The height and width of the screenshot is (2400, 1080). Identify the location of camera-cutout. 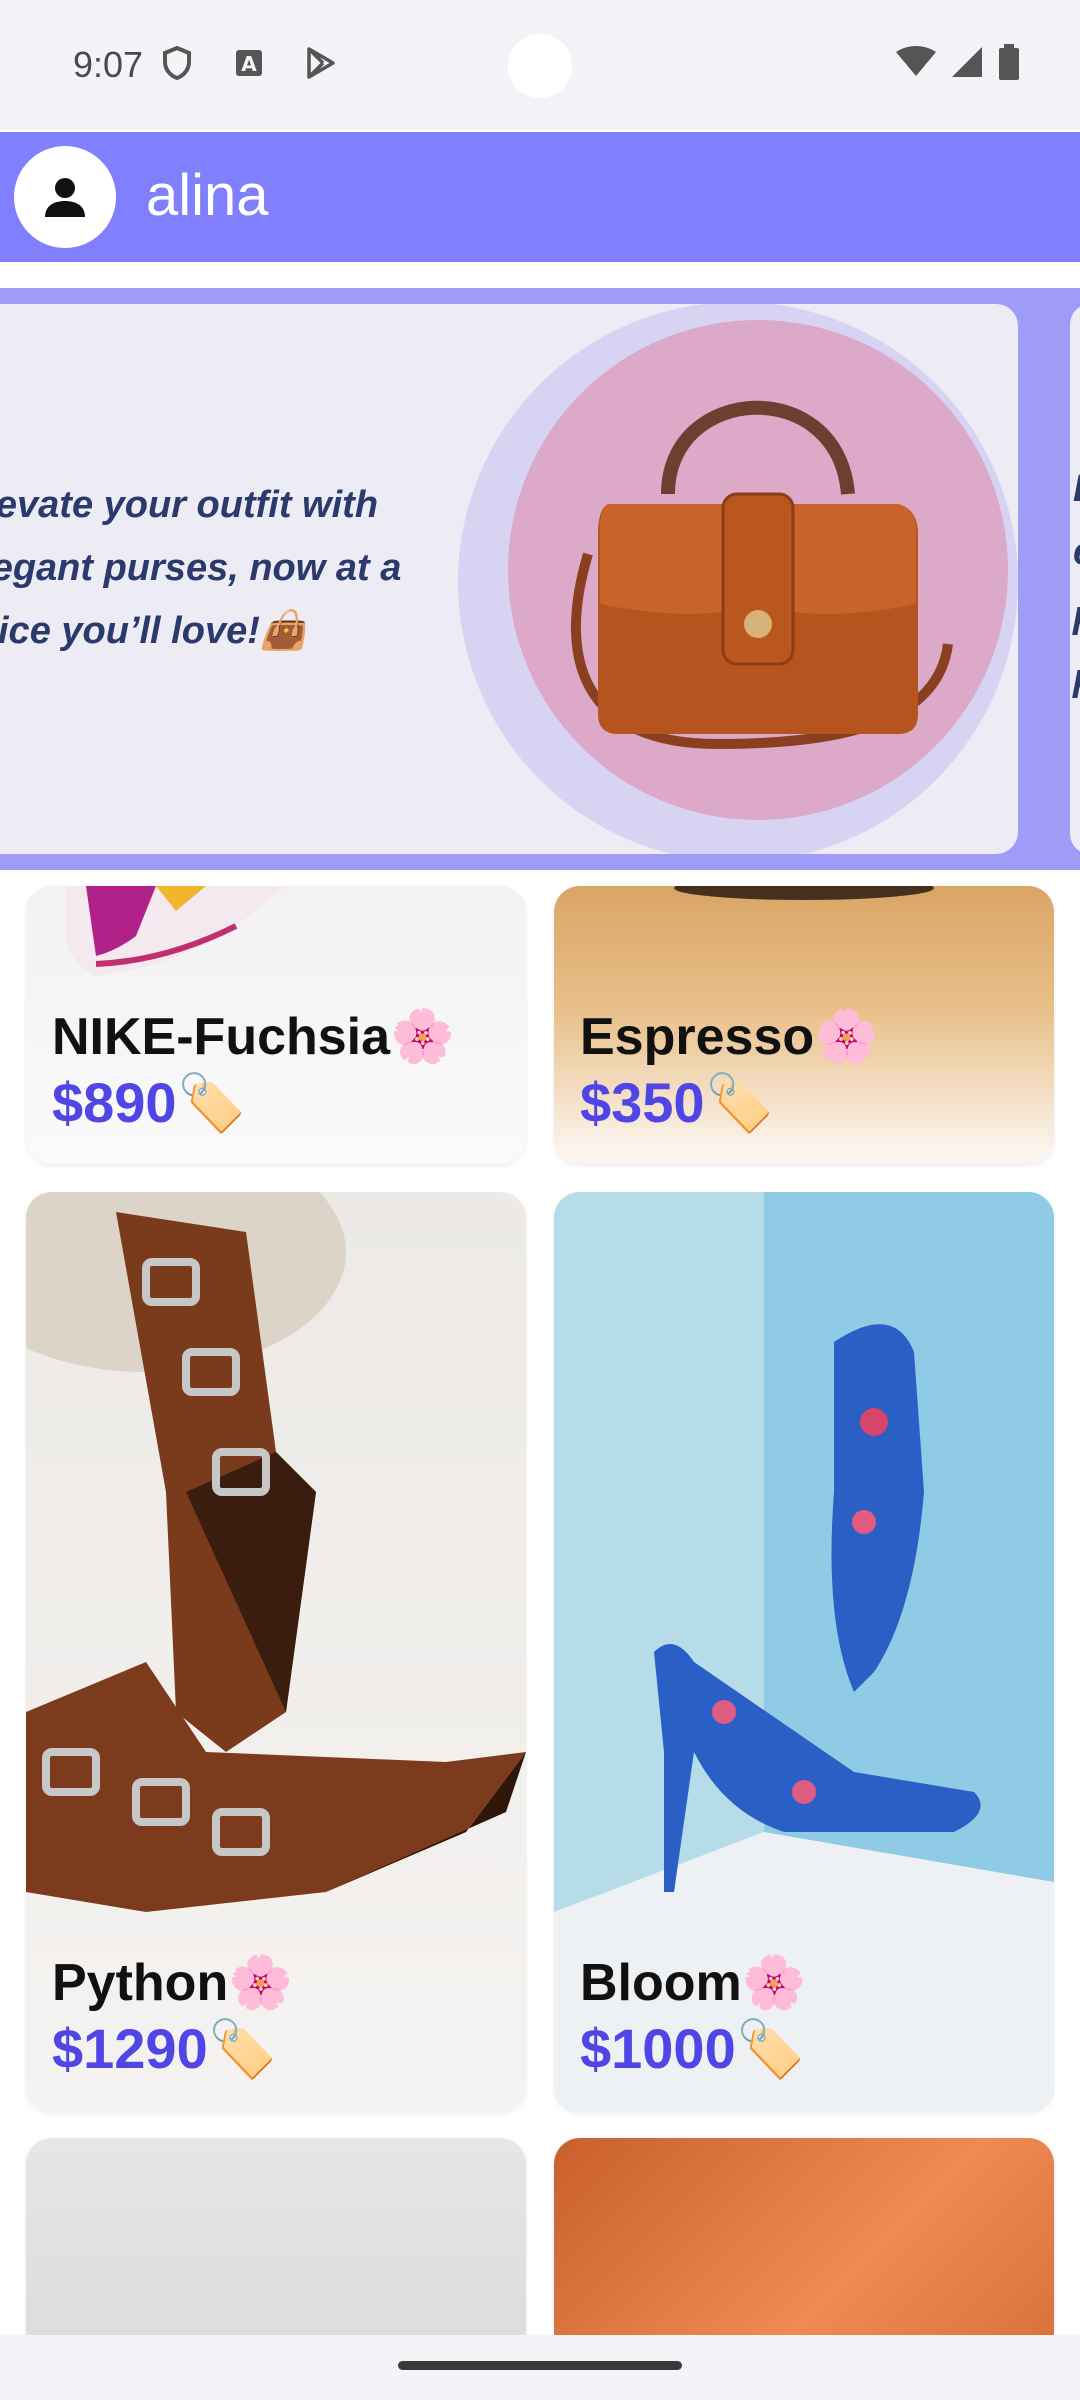
(540, 66).